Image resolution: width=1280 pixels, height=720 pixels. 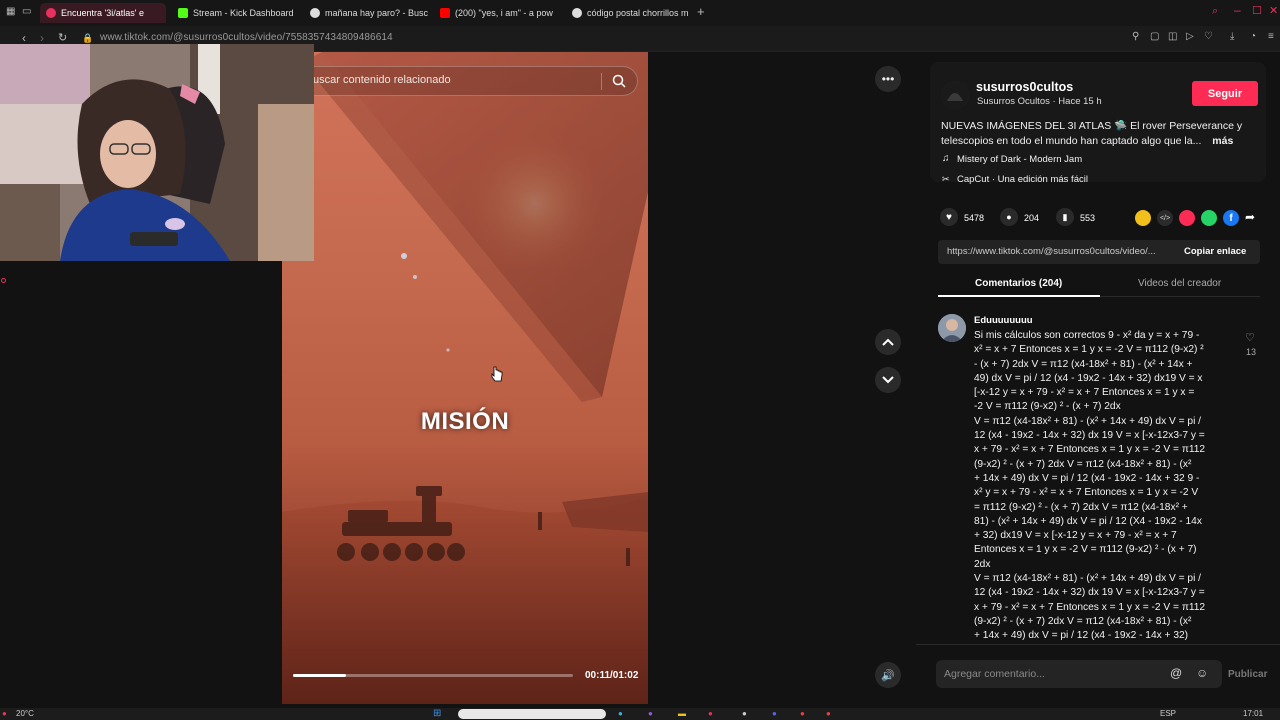 I want to click on weather-icon: ●, so click(x=4, y=713).